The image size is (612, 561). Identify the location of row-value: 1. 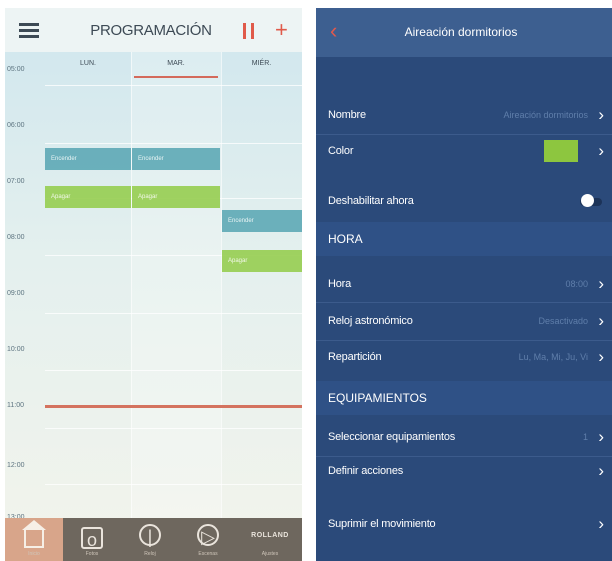
(585, 437).